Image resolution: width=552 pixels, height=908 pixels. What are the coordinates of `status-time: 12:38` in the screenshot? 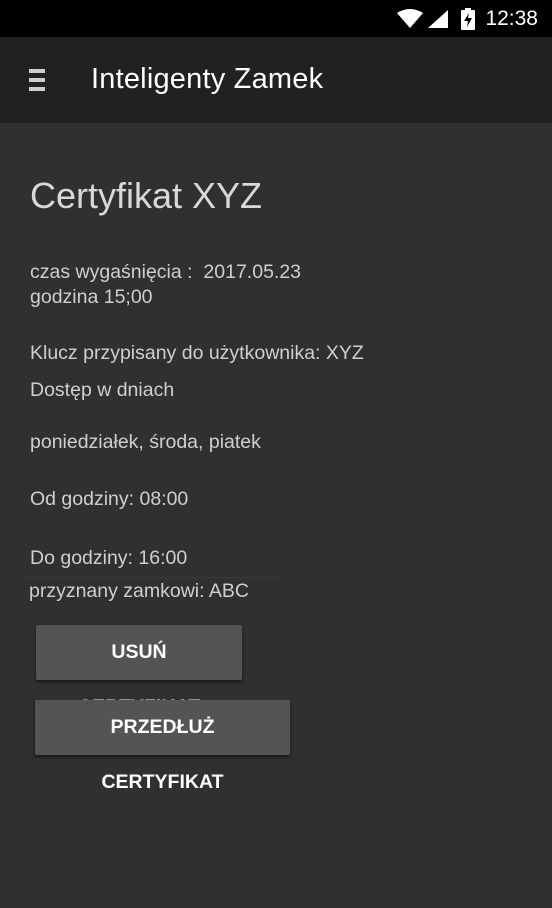 It's located at (511, 18).